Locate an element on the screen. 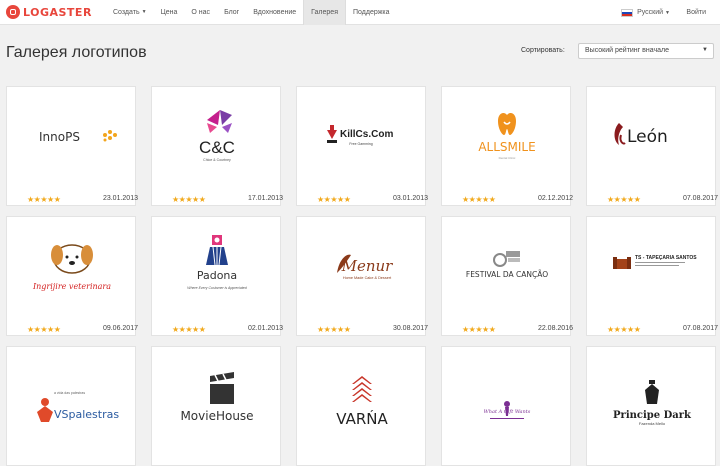  card-meta: ★★★★★ 02.01.2013 is located at coordinates (217, 330).